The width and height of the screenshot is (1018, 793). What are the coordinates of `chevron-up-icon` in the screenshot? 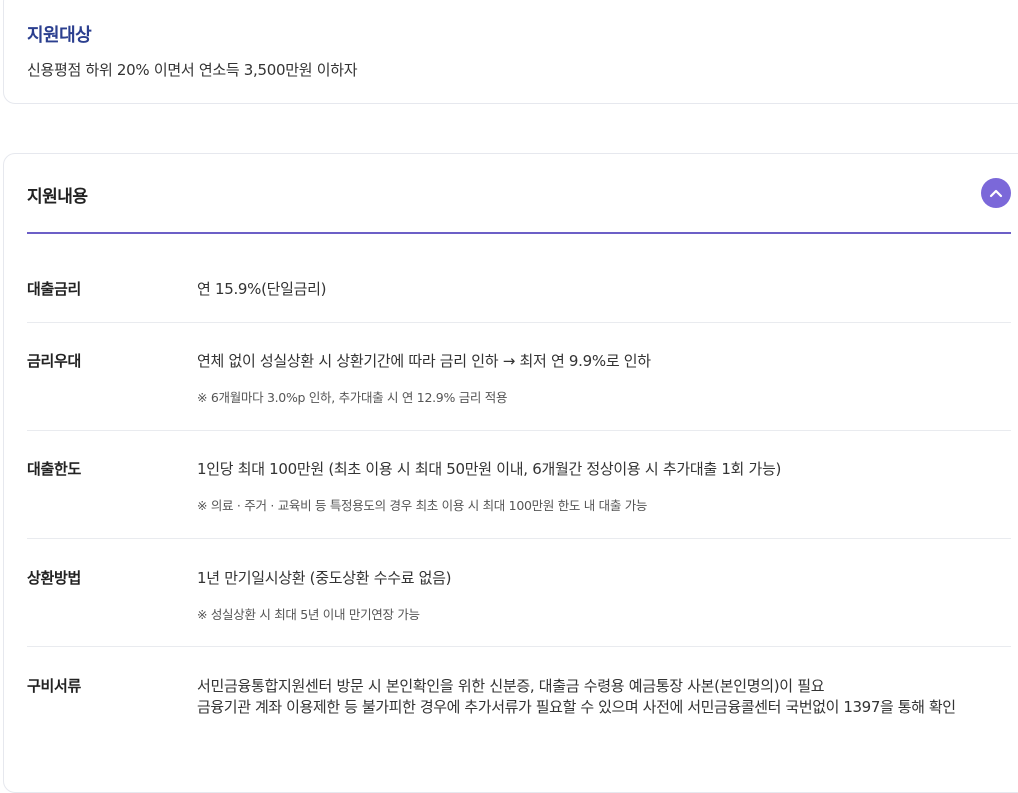 It's located at (996, 193).